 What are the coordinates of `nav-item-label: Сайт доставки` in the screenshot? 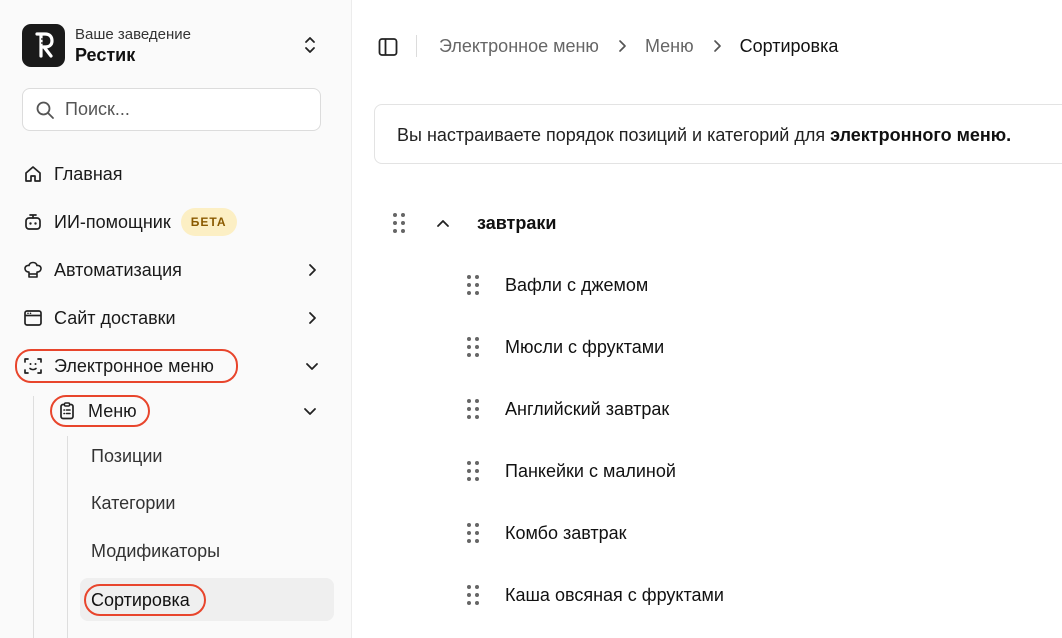 It's located at (115, 317).